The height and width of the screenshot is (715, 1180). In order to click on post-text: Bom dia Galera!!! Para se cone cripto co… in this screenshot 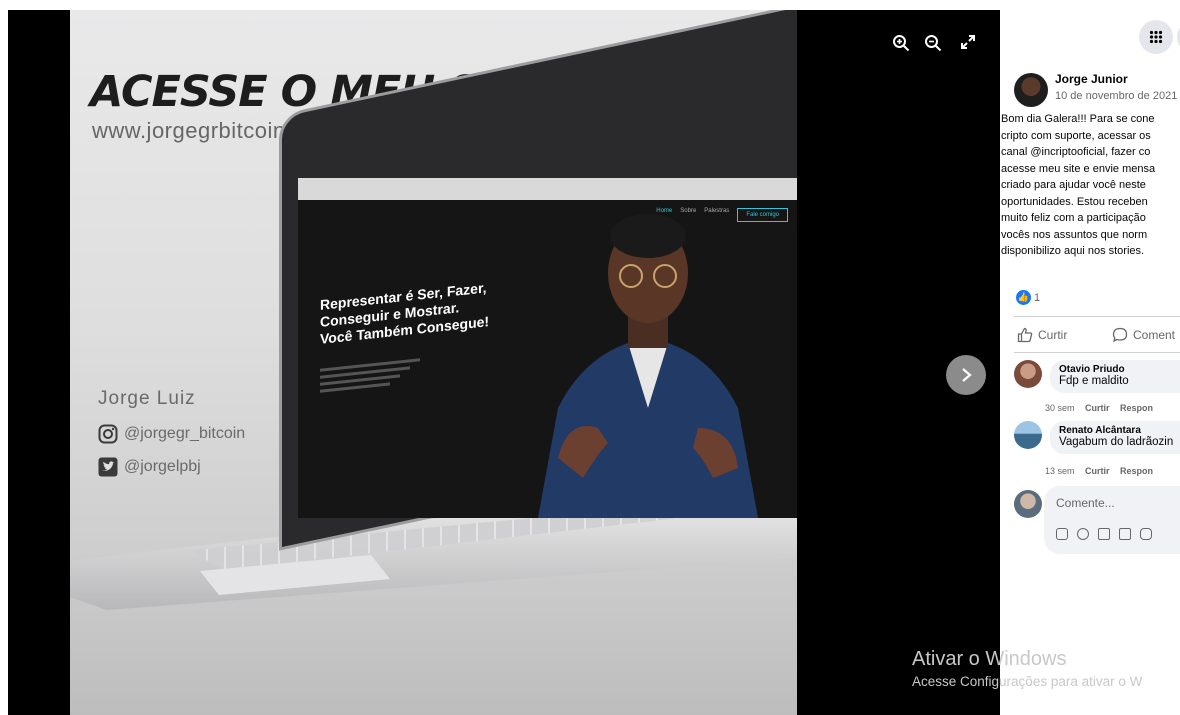, I will do `click(1090, 185)`.